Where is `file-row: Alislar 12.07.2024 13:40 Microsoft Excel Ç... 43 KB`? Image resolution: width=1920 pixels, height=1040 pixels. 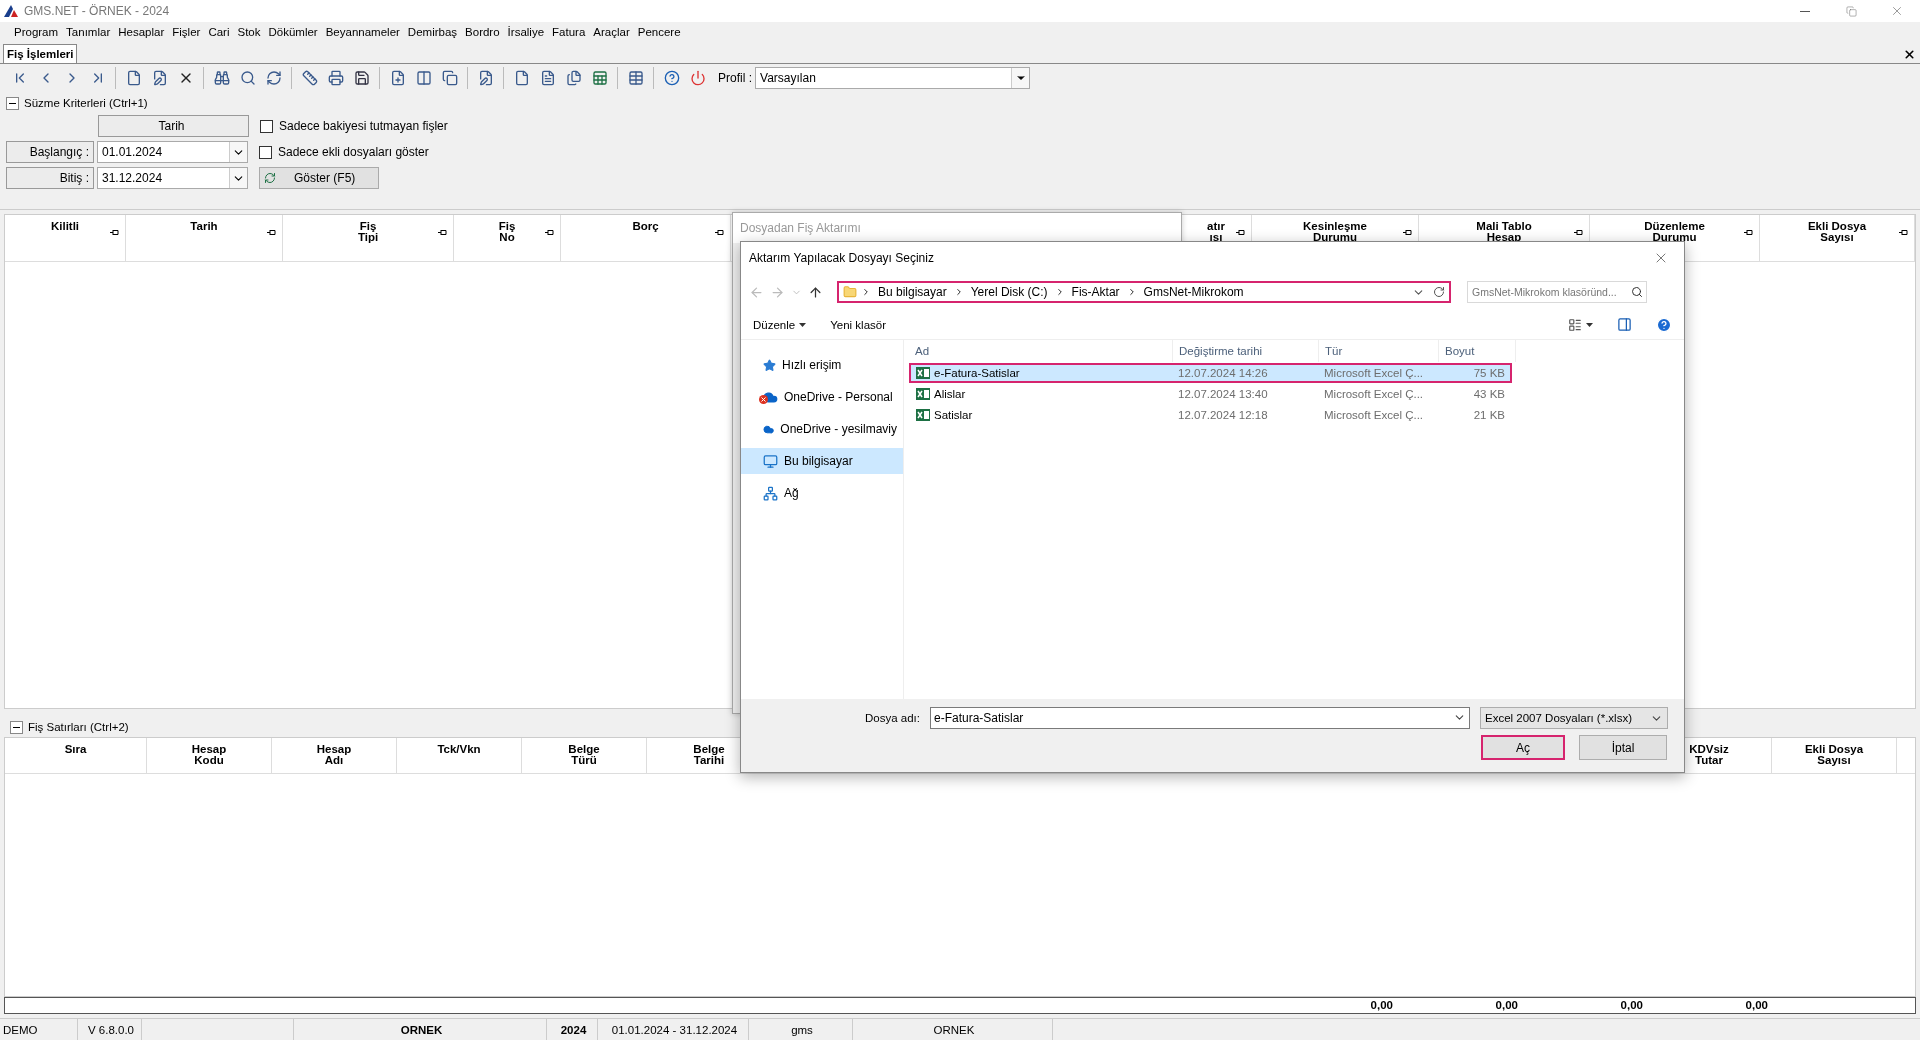 file-row: Alislar 12.07.2024 13:40 Microsoft Excel Ç... 43 KB is located at coordinates (1210, 394).